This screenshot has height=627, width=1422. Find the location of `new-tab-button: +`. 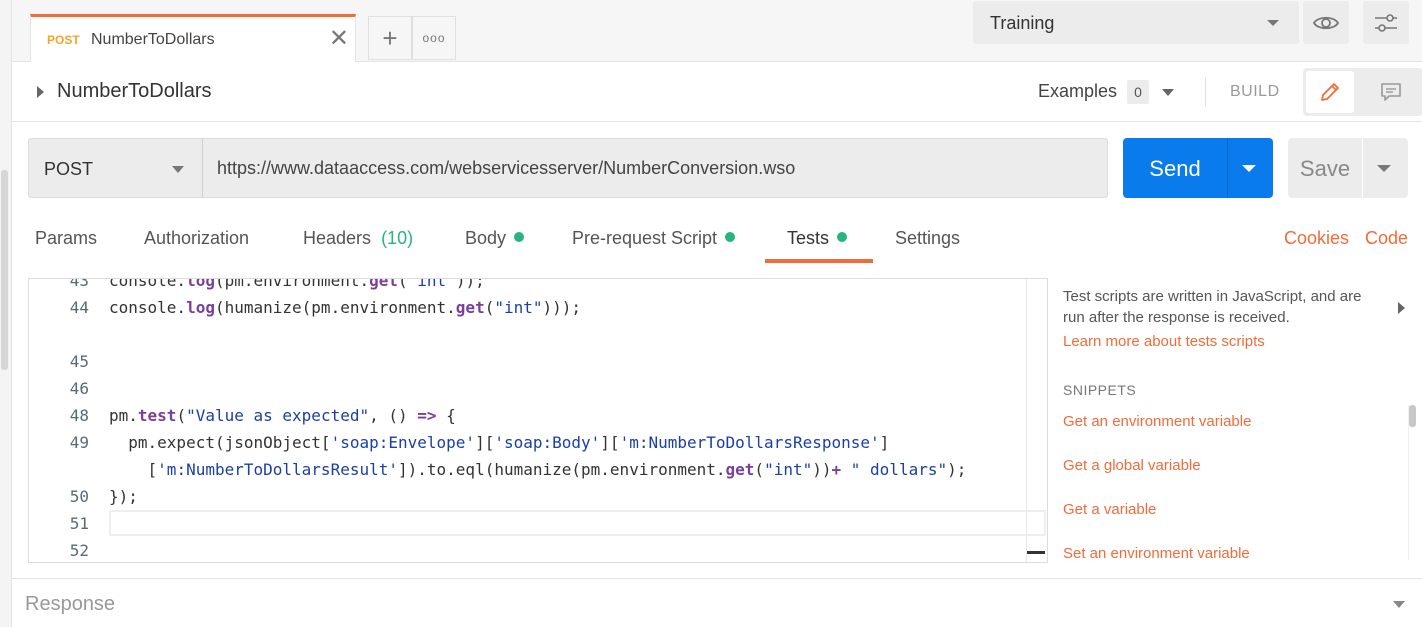

new-tab-button: + is located at coordinates (390, 38).